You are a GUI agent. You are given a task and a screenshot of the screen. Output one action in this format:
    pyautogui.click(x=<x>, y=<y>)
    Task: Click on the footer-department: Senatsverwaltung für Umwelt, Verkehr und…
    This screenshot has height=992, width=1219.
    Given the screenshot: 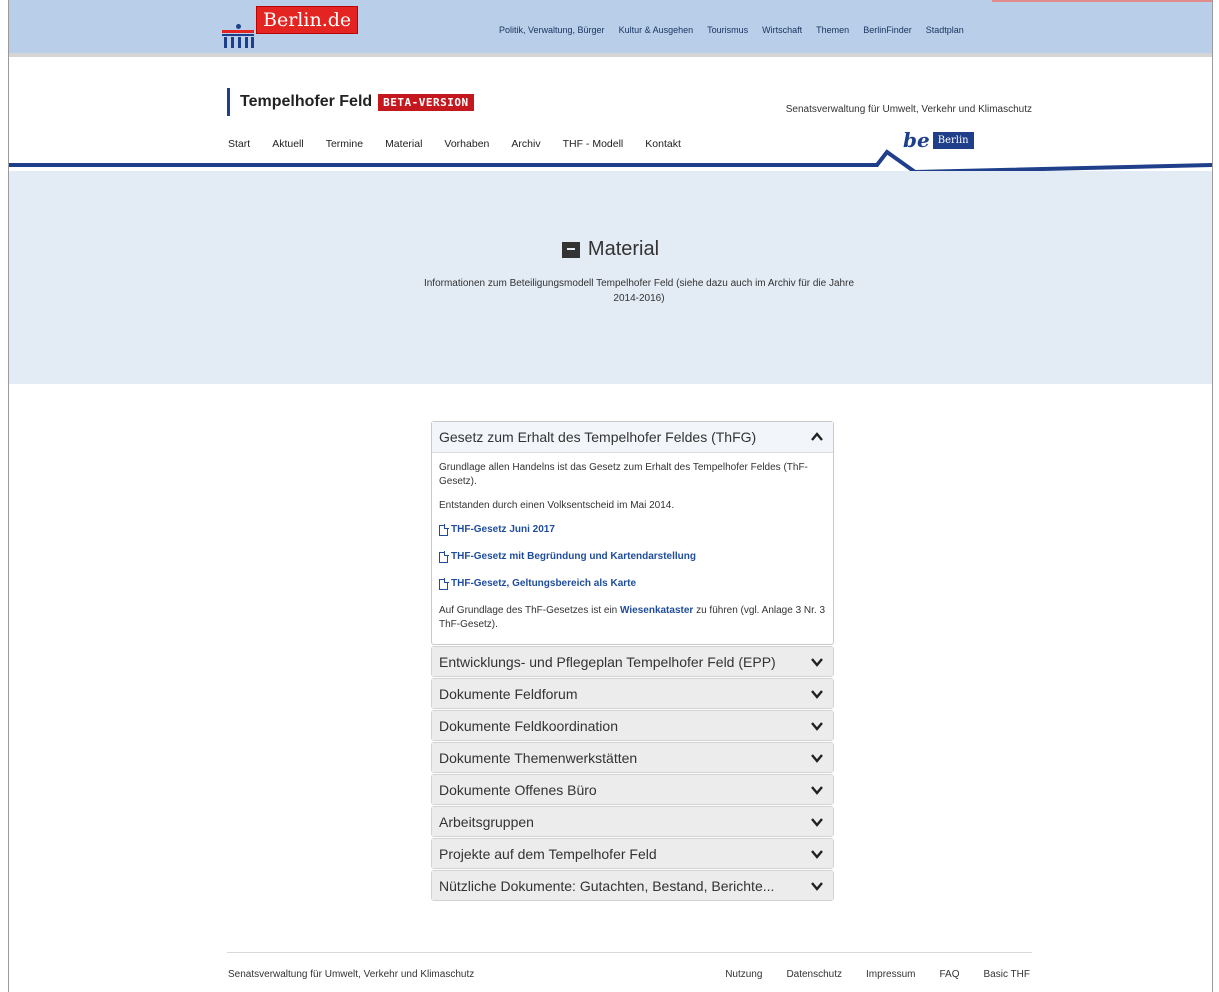 What is the action you would take?
    pyautogui.click(x=351, y=974)
    